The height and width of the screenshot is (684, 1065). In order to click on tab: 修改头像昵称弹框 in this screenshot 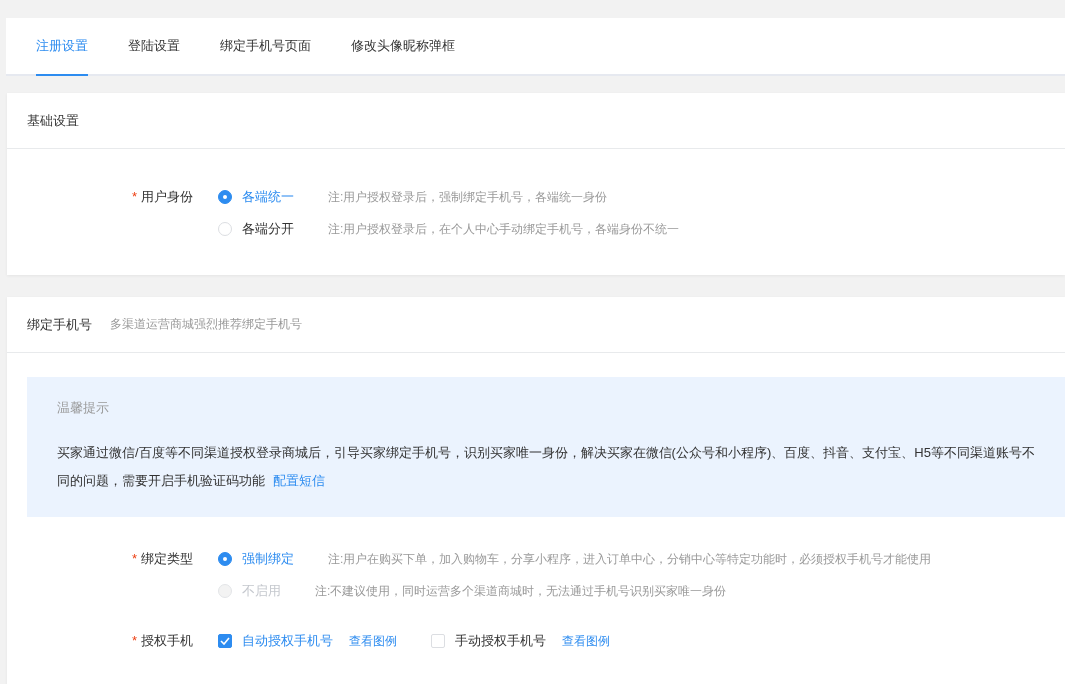, I will do `click(403, 47)`.